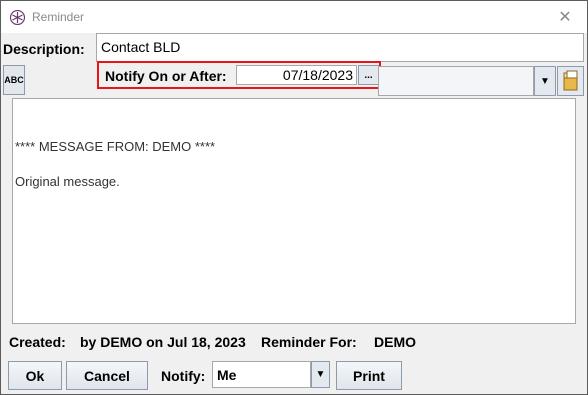 This screenshot has height=395, width=588. What do you see at coordinates (456, 81) in the screenshot?
I see `reminder-type-dropdown` at bounding box center [456, 81].